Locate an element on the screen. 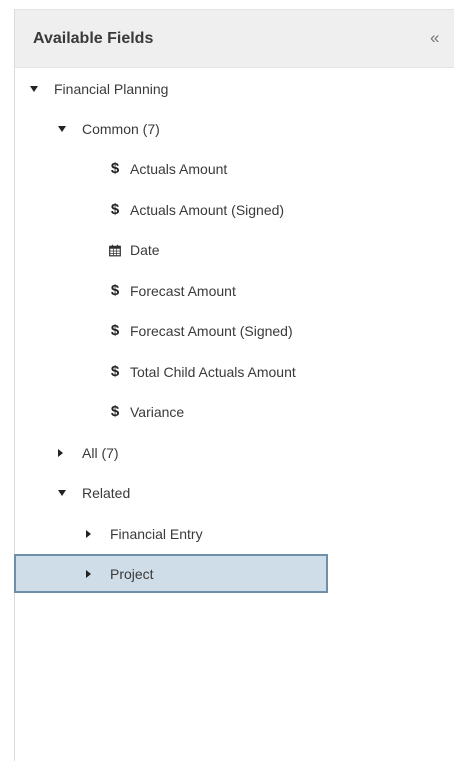 This screenshot has width=454, height=761. tree-node-label: Project is located at coordinates (132, 573).